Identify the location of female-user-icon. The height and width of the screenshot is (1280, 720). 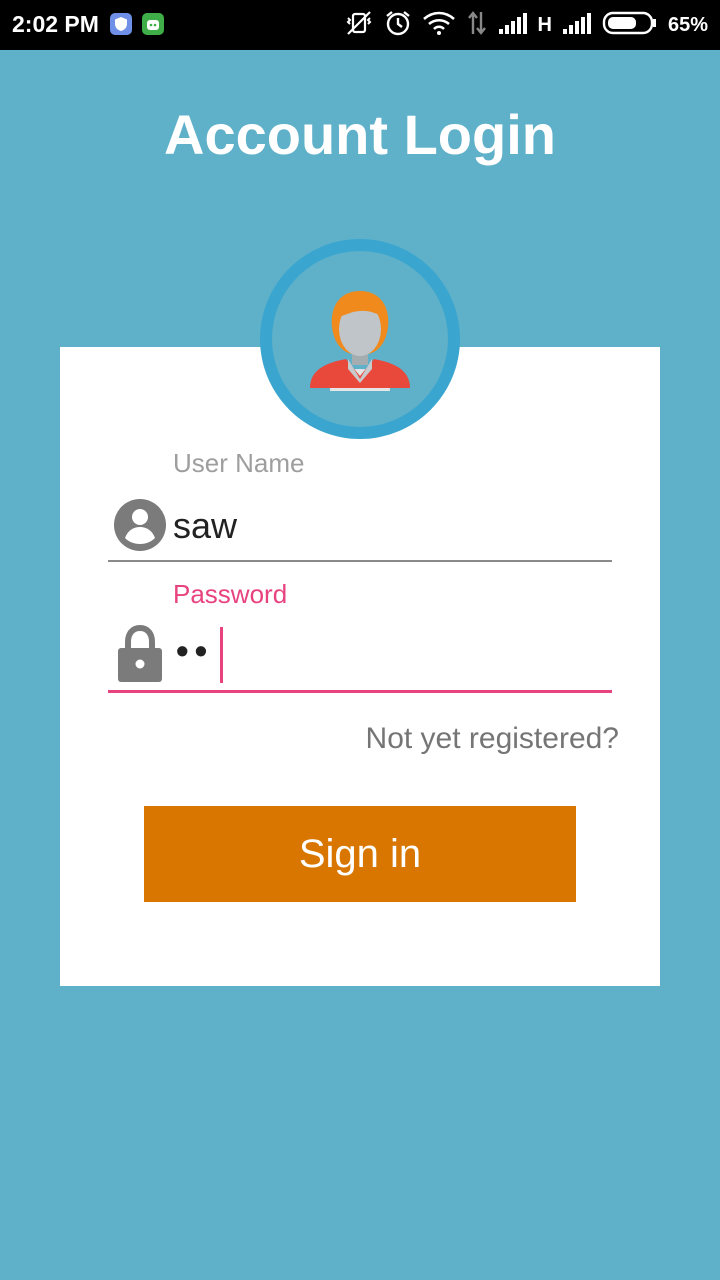
(360, 341).